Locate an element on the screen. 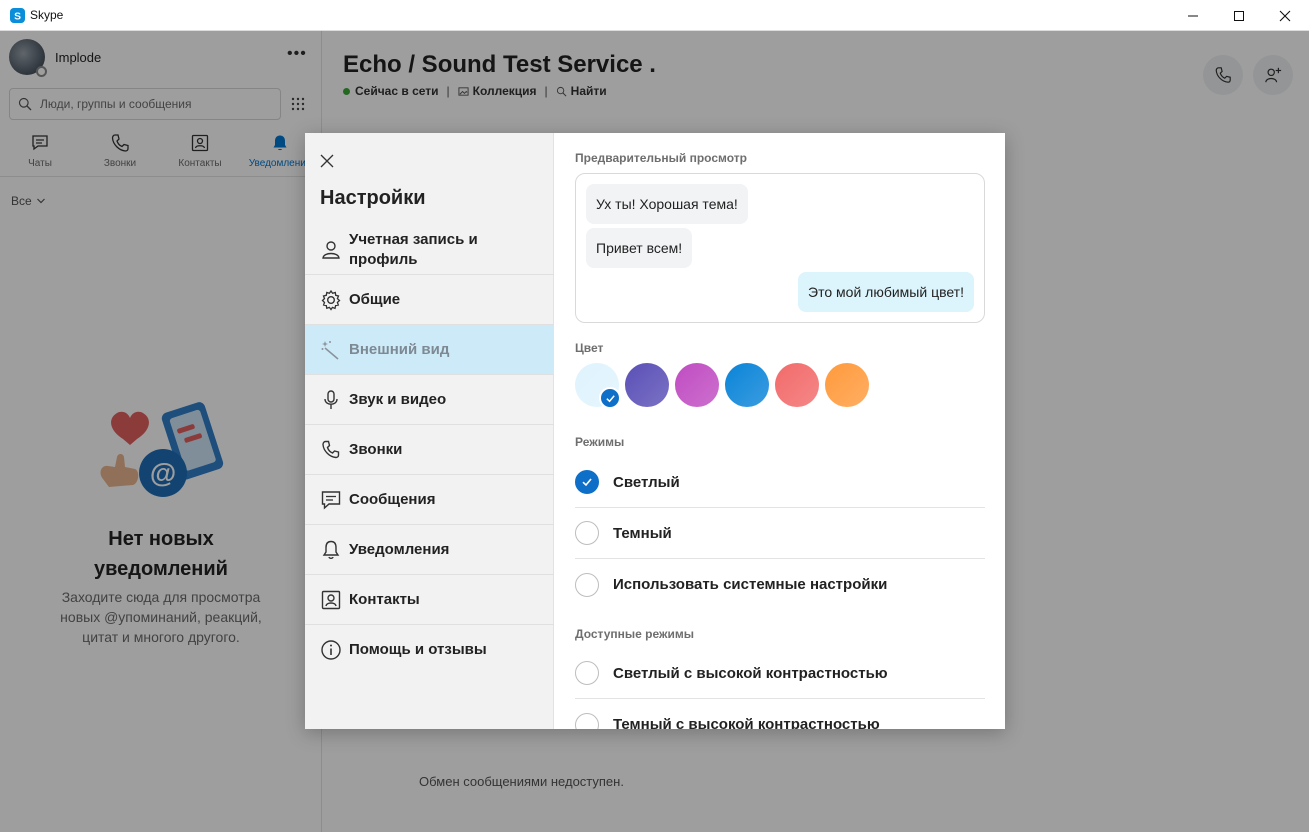 This screenshot has height=832, width=1309. minimize-button is located at coordinates (1193, 15).